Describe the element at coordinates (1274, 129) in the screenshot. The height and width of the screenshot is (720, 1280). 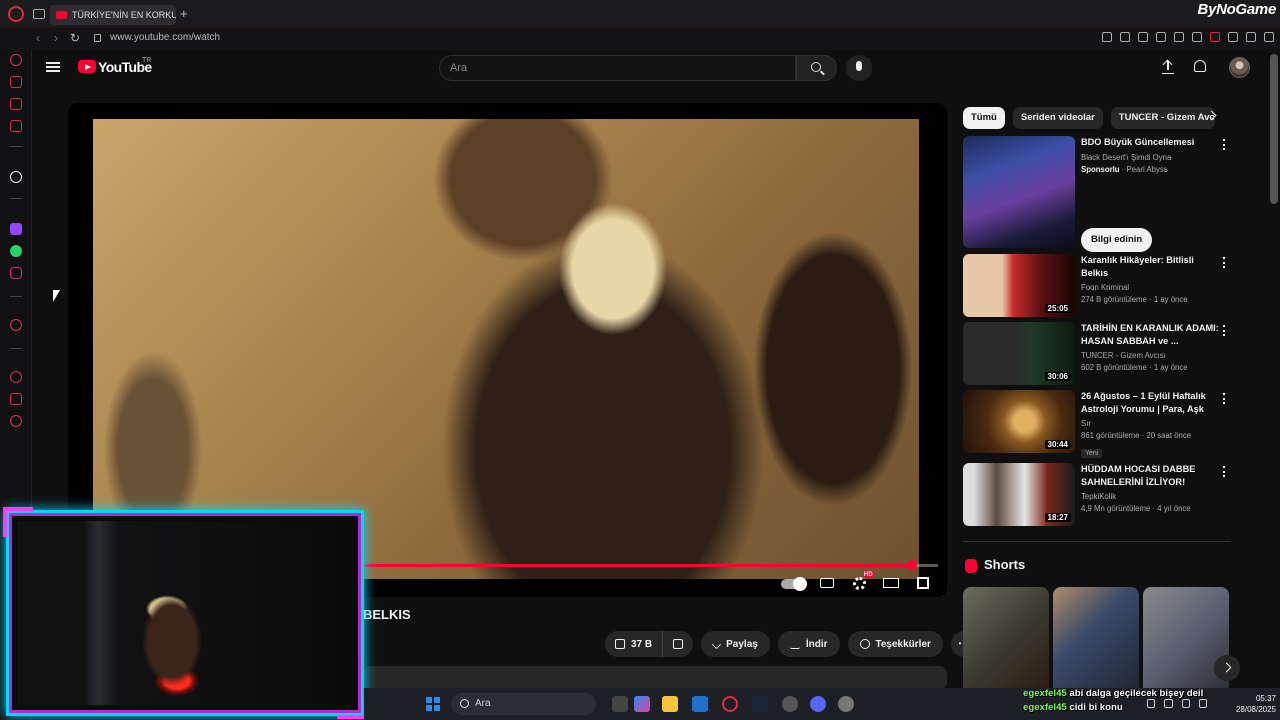
I see `page-scrollbar` at that location.